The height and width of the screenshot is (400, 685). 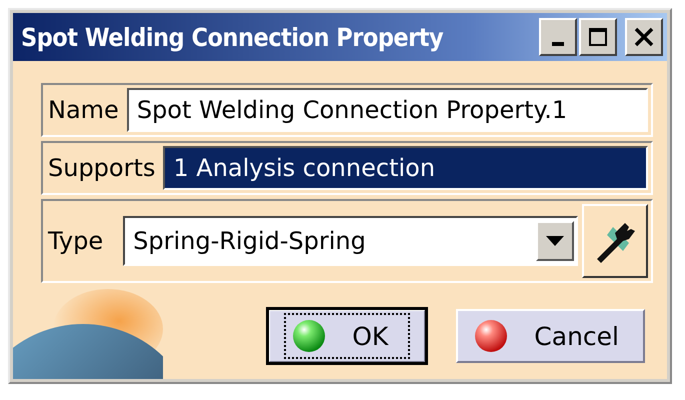 I want to click on maximize-button, so click(x=598, y=37).